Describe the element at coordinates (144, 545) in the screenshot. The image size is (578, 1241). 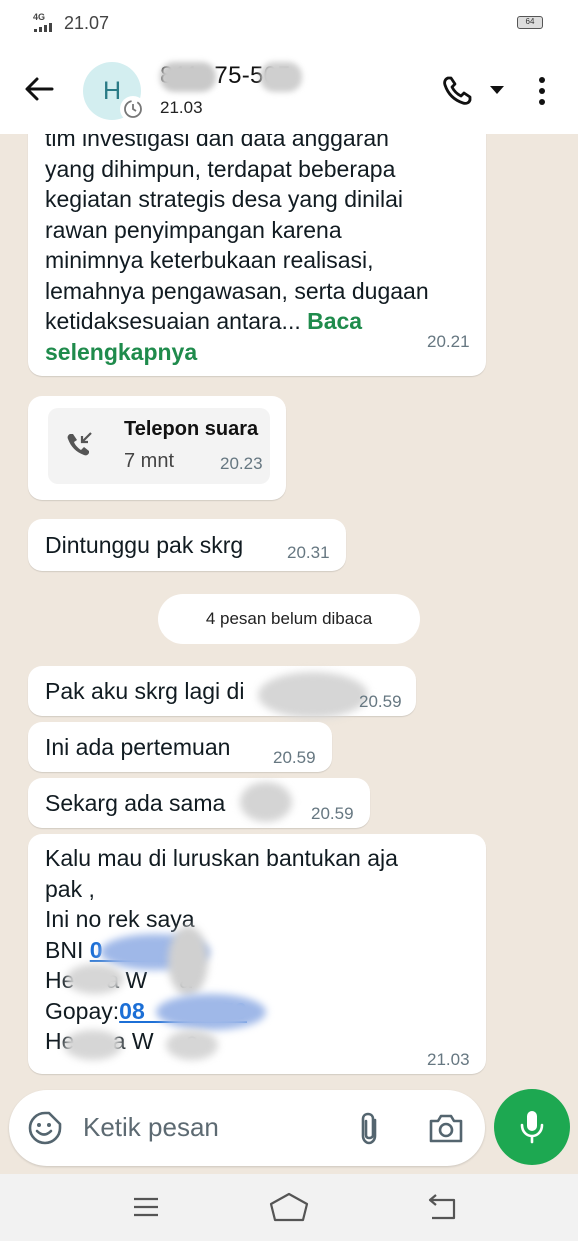
I see `message-text: Dintunggu pak skrg` at that location.